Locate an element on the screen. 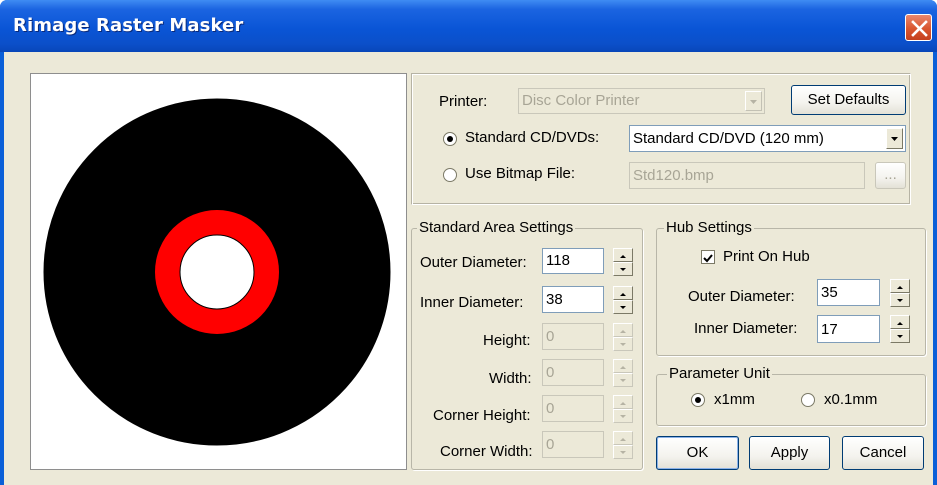 The height and width of the screenshot is (485, 937). corner-width-spinner is located at coordinates (623, 445).